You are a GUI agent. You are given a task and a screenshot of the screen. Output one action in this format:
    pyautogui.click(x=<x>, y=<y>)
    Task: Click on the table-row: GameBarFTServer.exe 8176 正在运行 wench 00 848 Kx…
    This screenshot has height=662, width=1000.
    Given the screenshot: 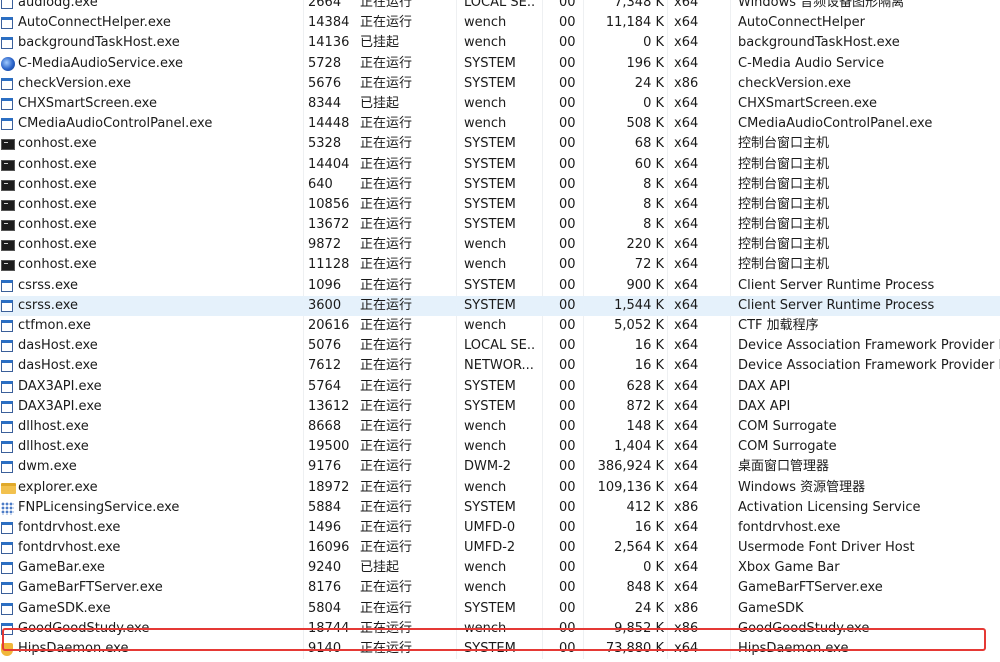 What is the action you would take?
    pyautogui.click(x=500, y=588)
    